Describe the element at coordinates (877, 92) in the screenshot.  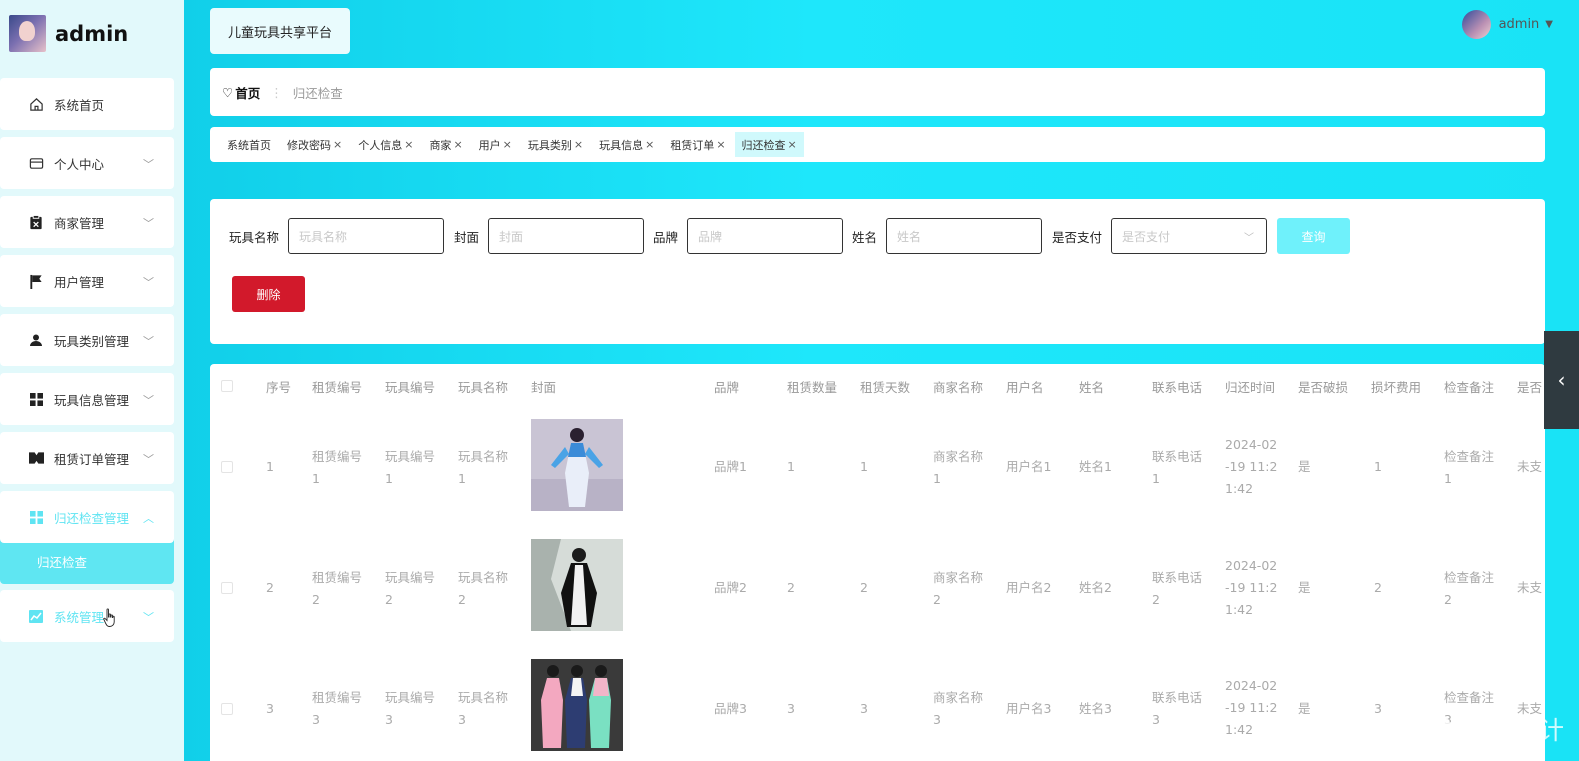
I see `breadcrumb: ♡ 首页 ⋮ 归还检查` at that location.